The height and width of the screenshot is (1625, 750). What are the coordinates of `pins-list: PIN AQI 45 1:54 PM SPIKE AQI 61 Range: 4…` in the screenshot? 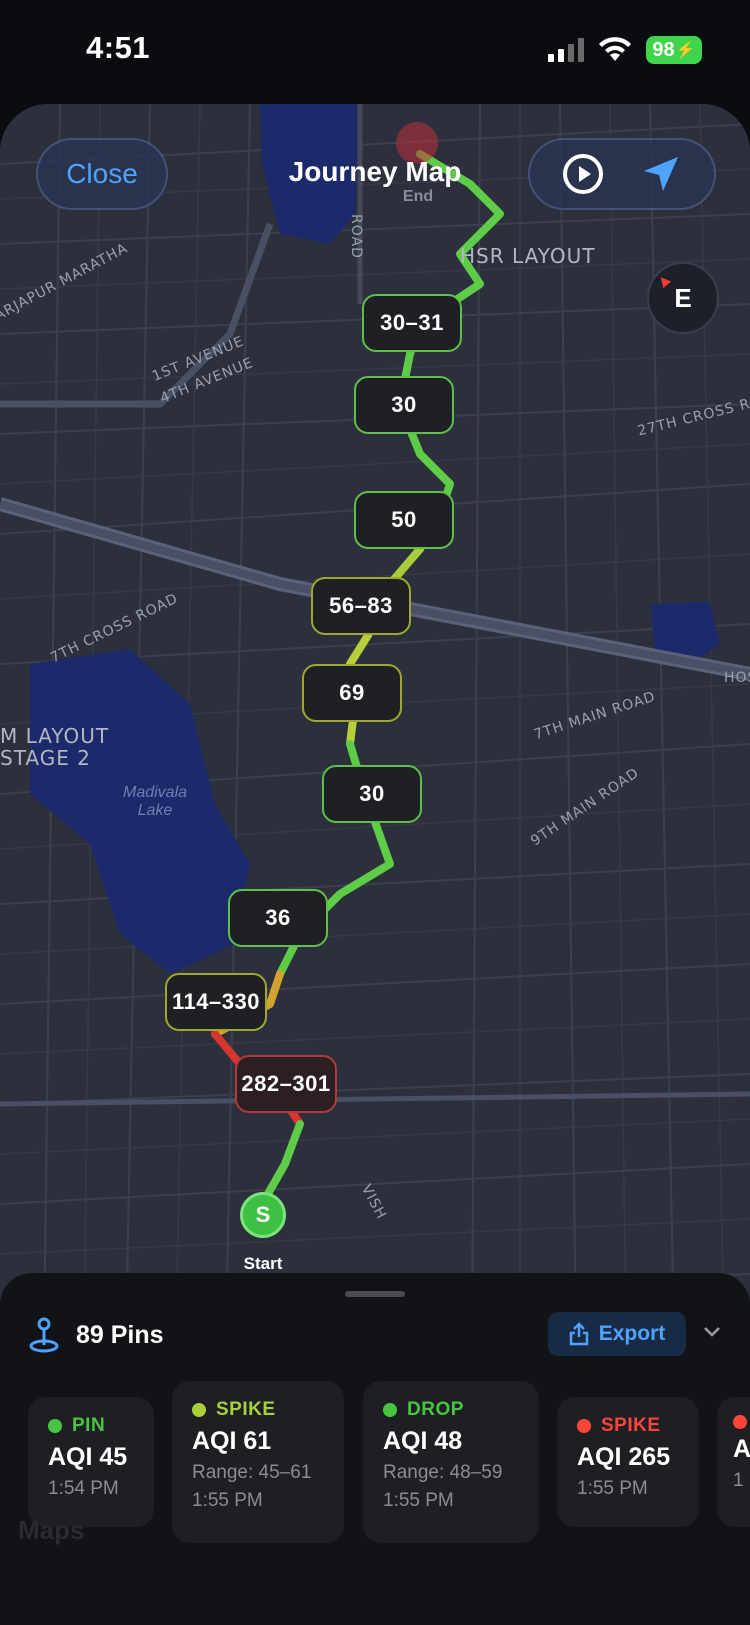 It's located at (375, 1466).